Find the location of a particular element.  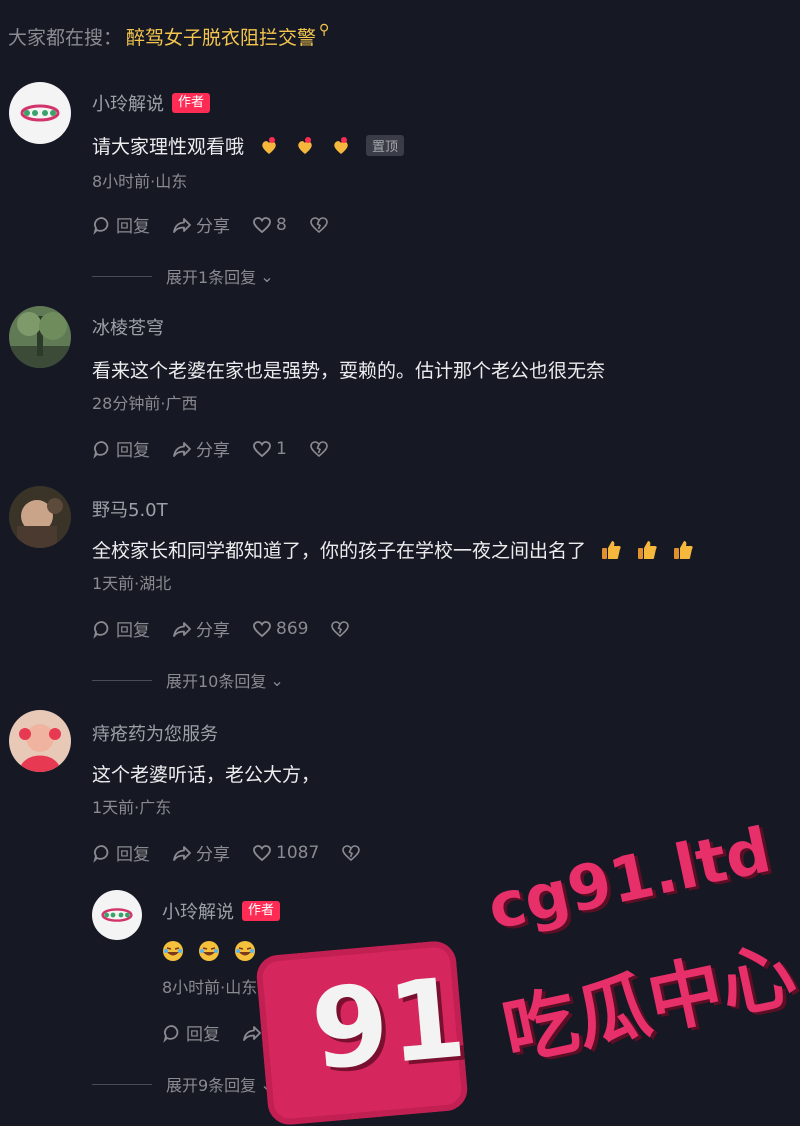

expand-label: 展开9条回复 is located at coordinates (211, 1085).